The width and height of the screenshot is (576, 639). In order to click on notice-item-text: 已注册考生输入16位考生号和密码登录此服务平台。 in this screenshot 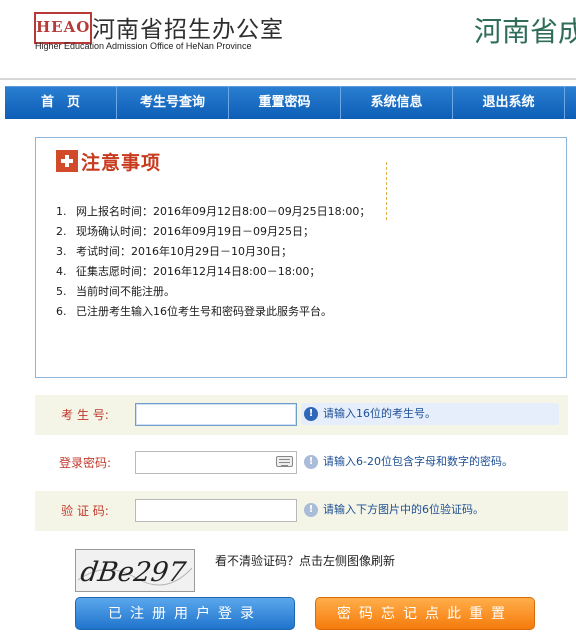, I will do `click(204, 311)`.